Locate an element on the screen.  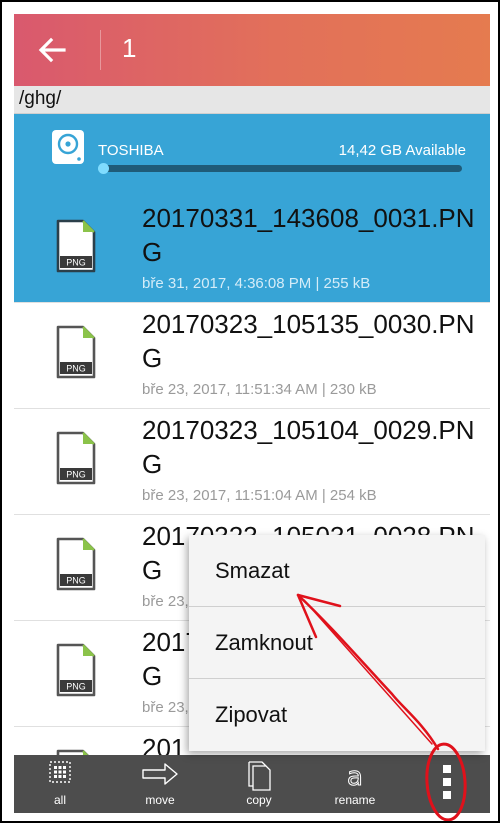
rename-icon: a is located at coordinates (355, 777).